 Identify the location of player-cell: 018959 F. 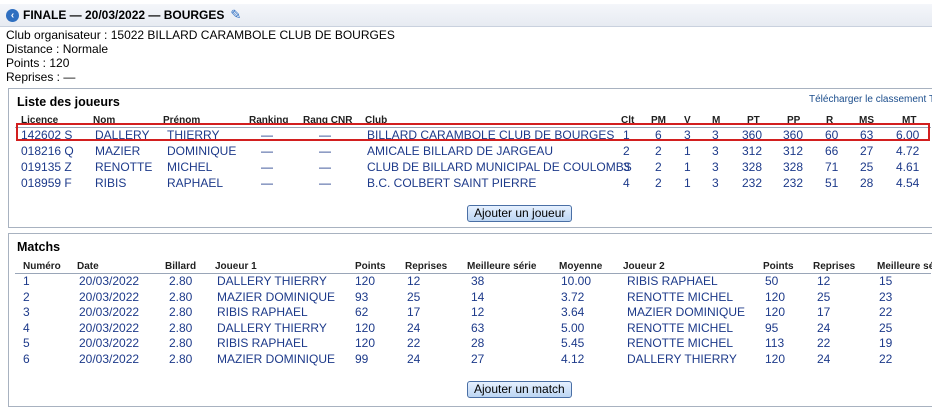
(46, 183).